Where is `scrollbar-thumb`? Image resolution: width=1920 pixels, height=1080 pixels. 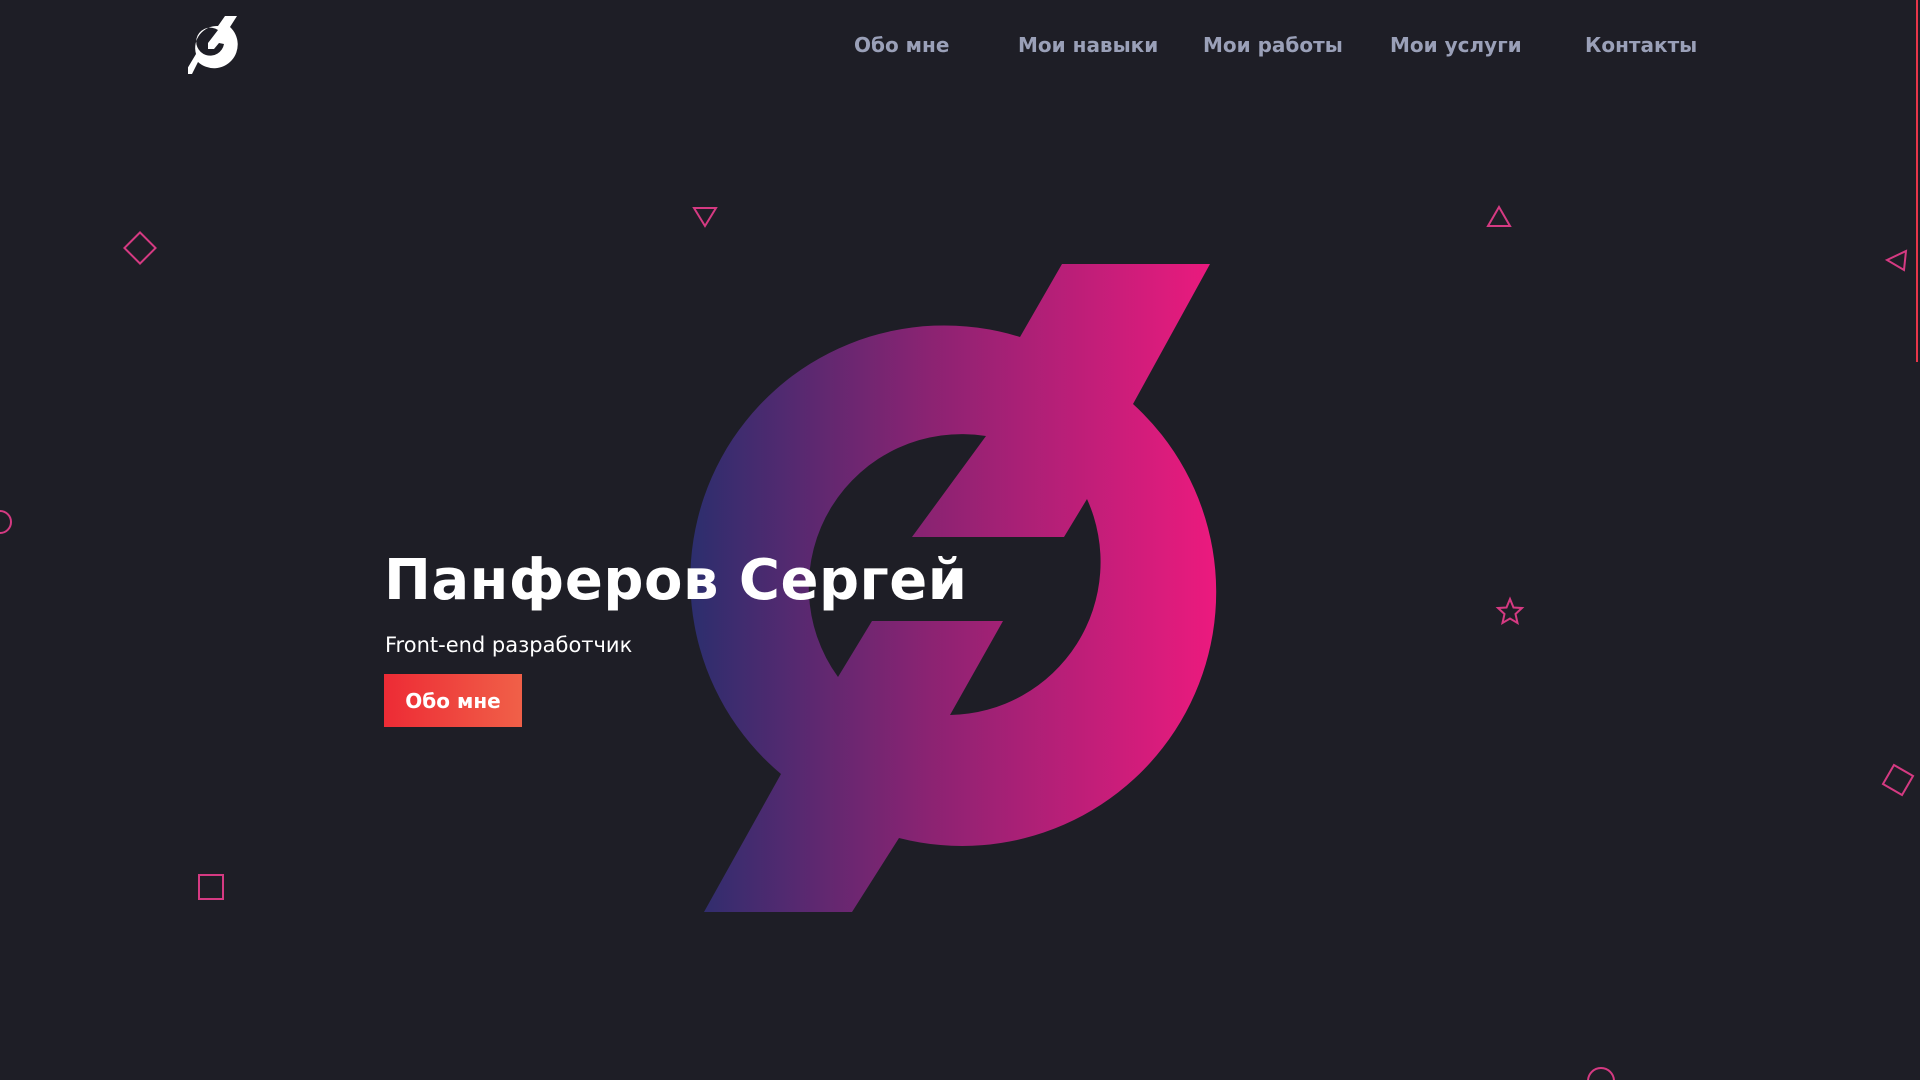 scrollbar-thumb is located at coordinates (1917, 181).